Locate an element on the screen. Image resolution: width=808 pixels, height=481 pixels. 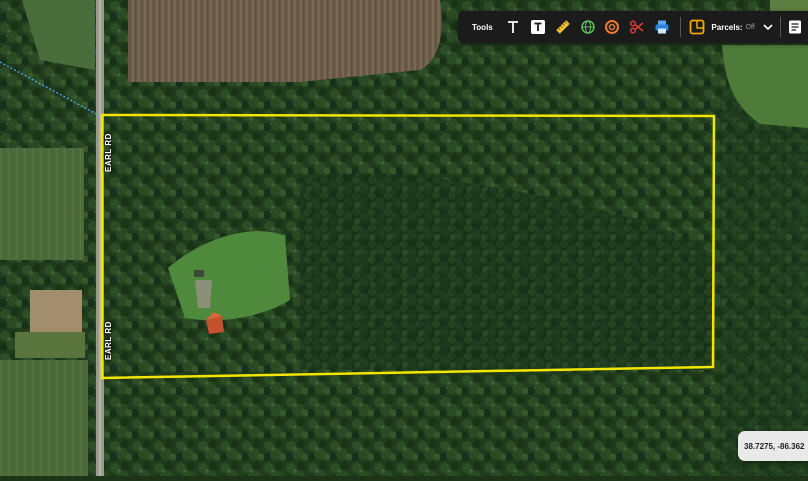
report-icon is located at coordinates (795, 27).